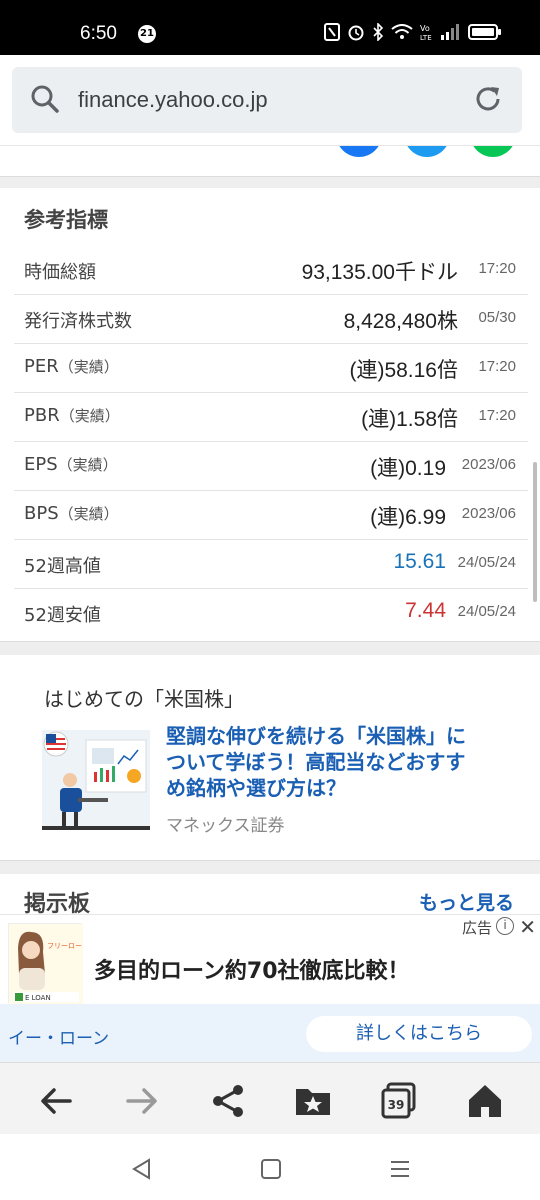 The width and height of the screenshot is (540, 1200). I want to click on ad-label: 広告, so click(476, 928).